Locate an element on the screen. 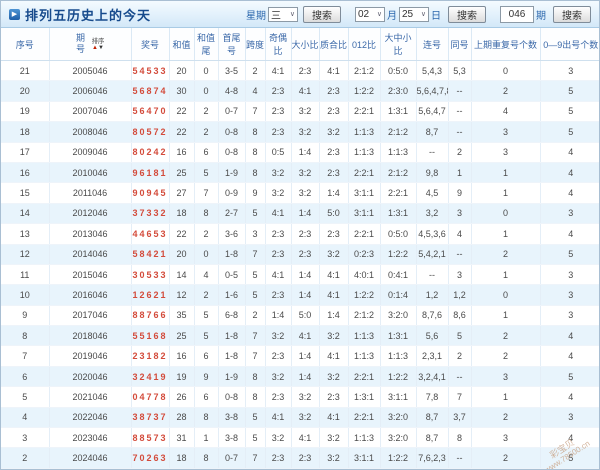 This screenshot has height=470, width=600. table-cell: 26 is located at coordinates (182, 397).